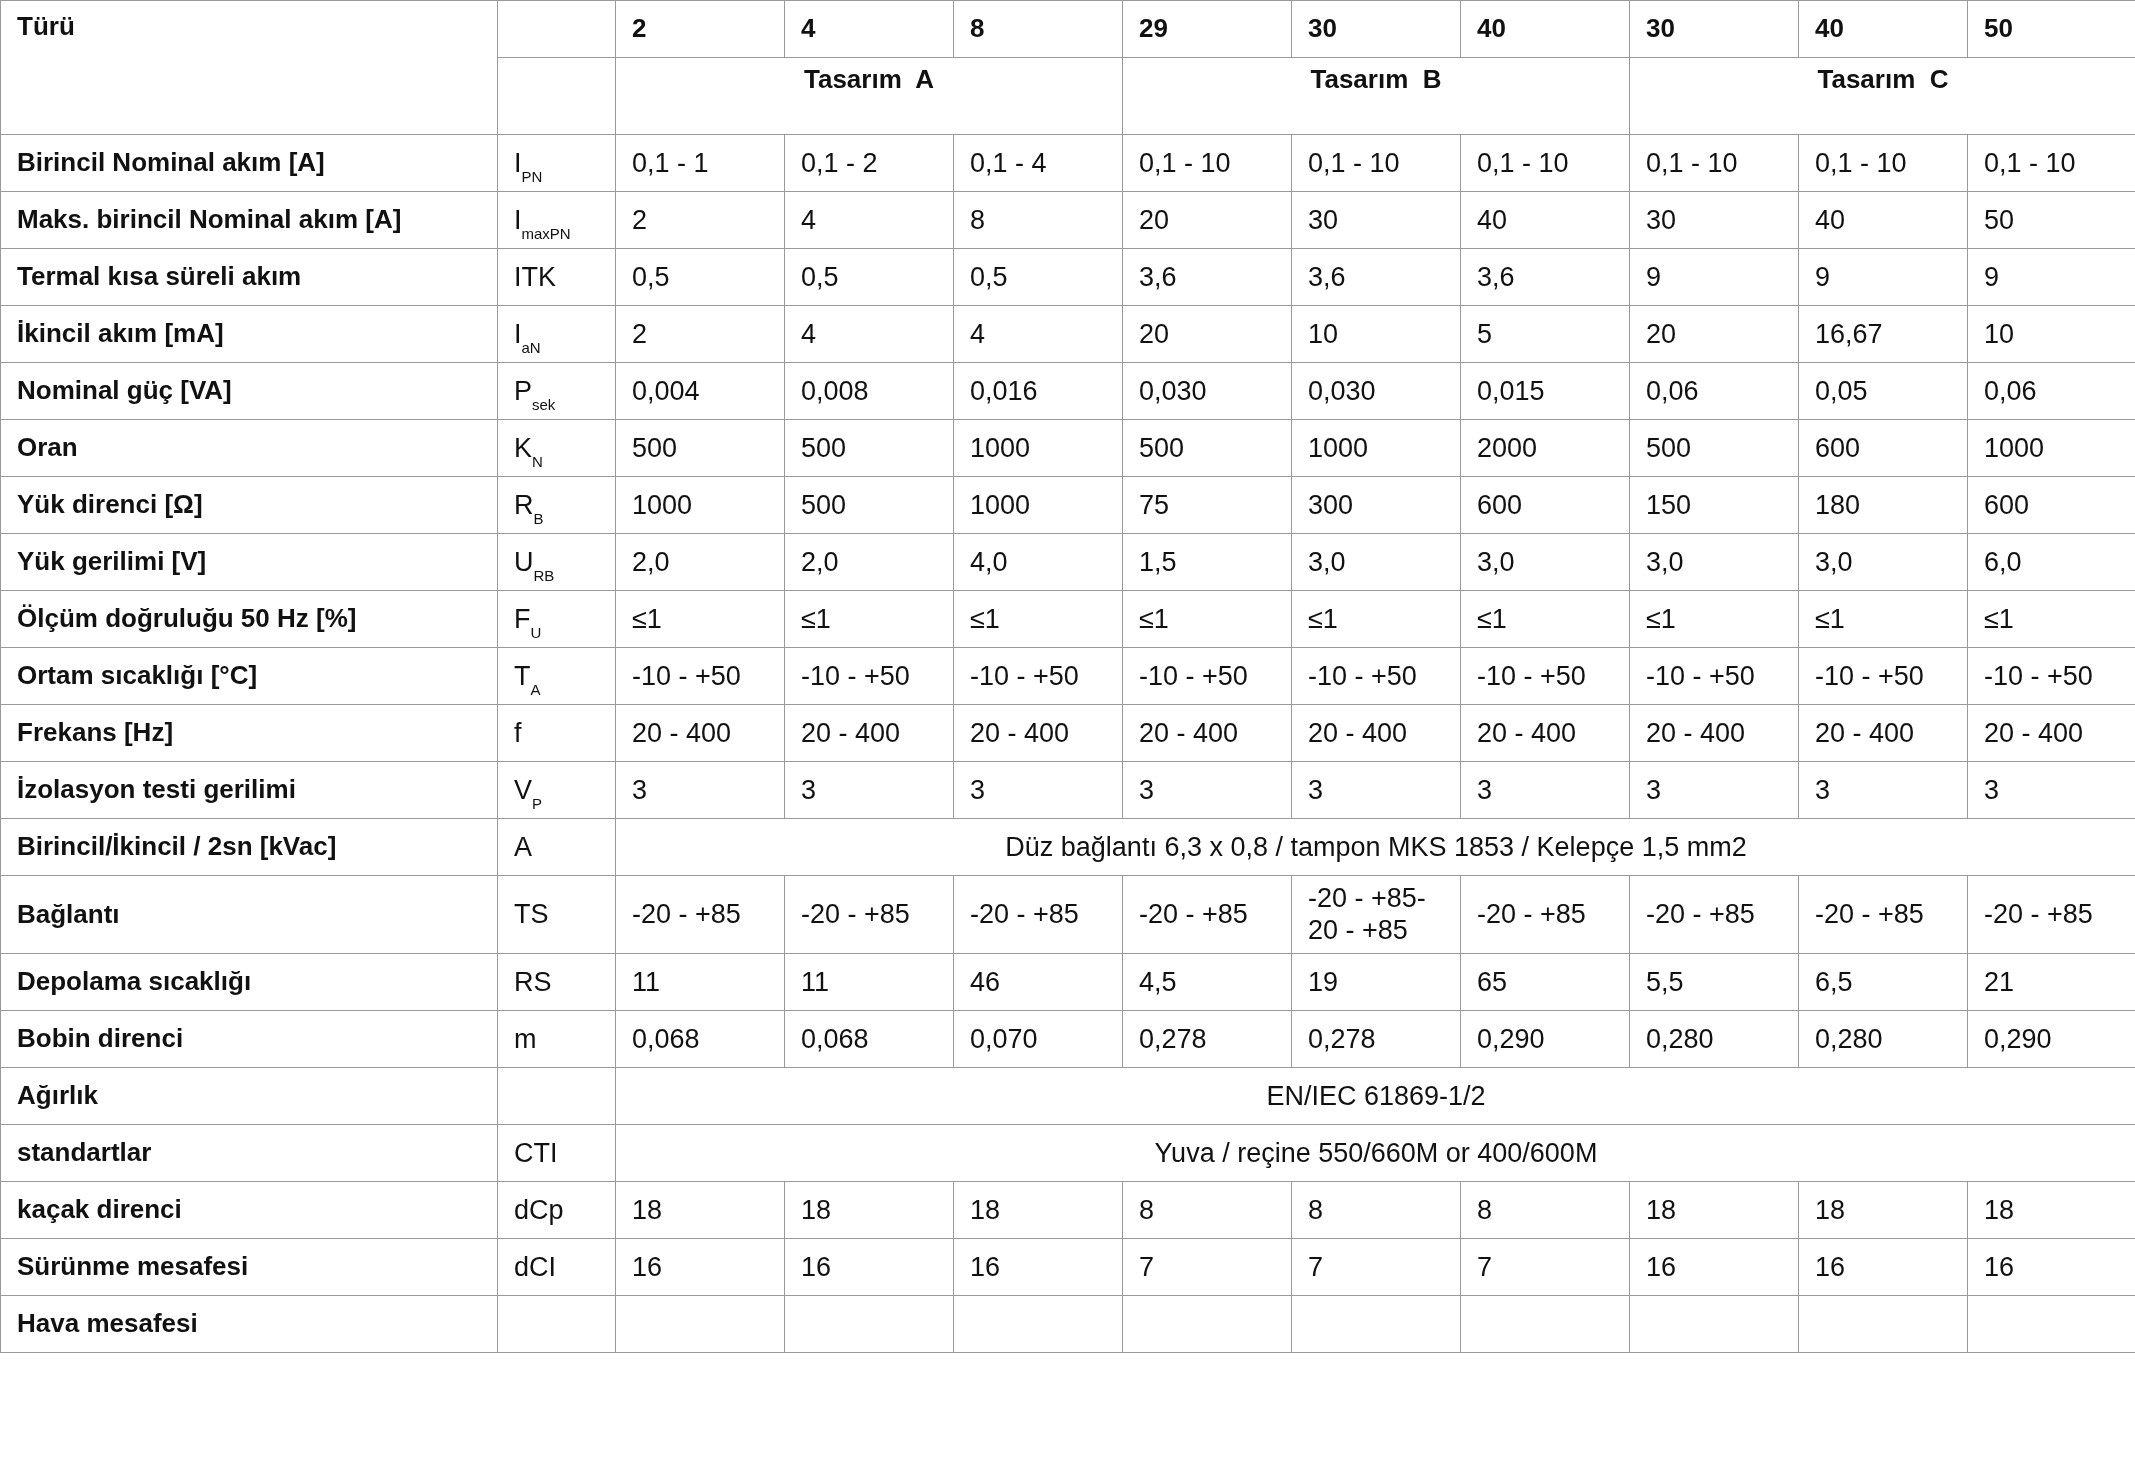  What do you see at coordinates (556, 982) in the screenshot?
I see `symbol-cell: RS` at bounding box center [556, 982].